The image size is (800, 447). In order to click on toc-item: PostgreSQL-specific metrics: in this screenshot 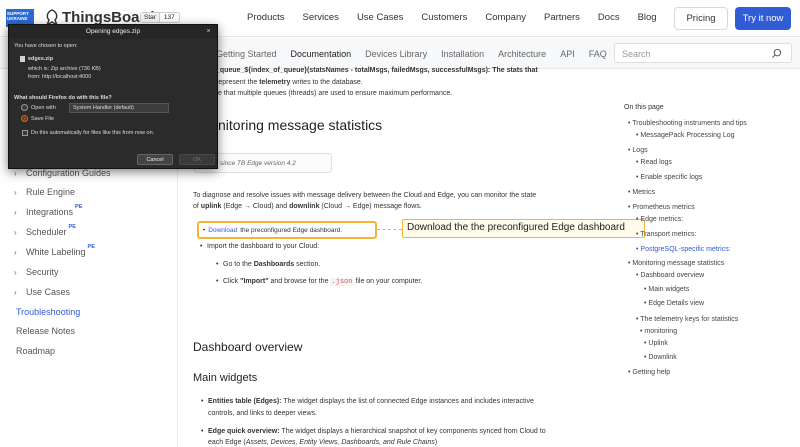, I will do `click(683, 249)`.